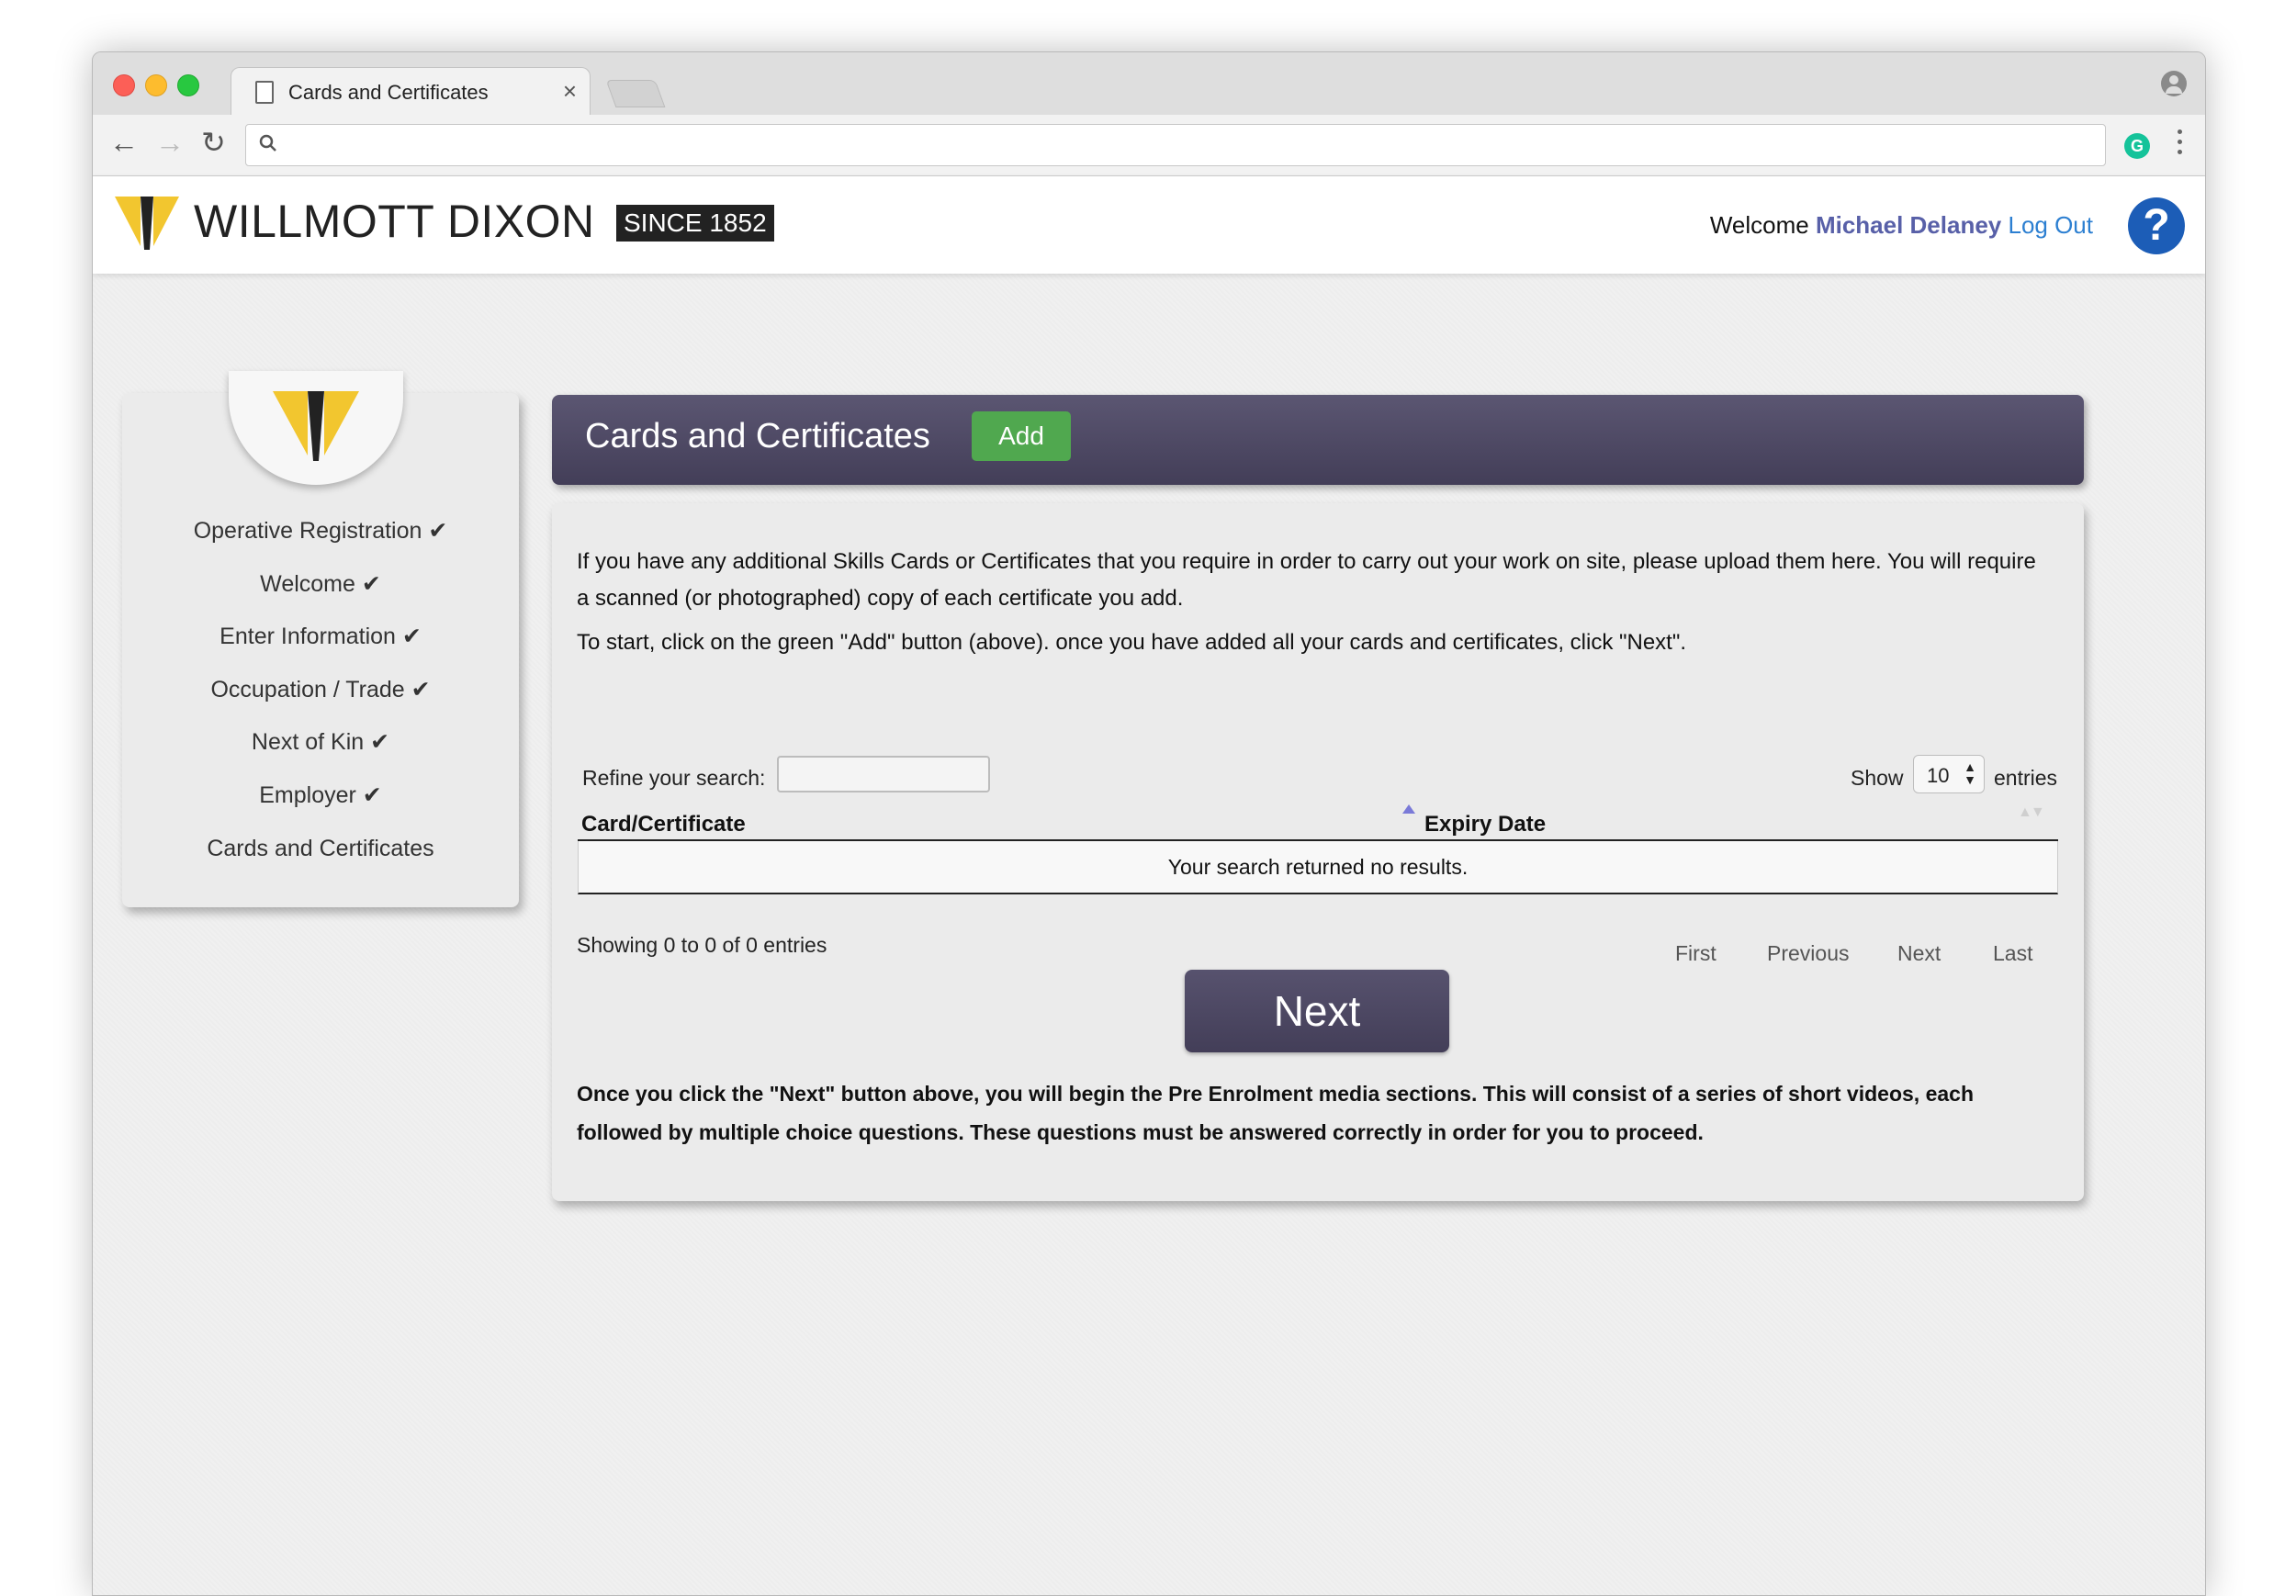  What do you see at coordinates (1149, 84) in the screenshot?
I see `tab-strip: Cards and Certificates ×` at bounding box center [1149, 84].